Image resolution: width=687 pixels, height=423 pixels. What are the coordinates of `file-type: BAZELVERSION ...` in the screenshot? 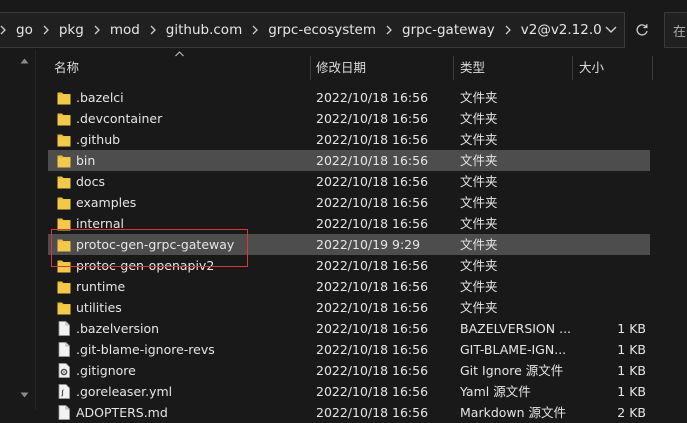 It's located at (516, 328).